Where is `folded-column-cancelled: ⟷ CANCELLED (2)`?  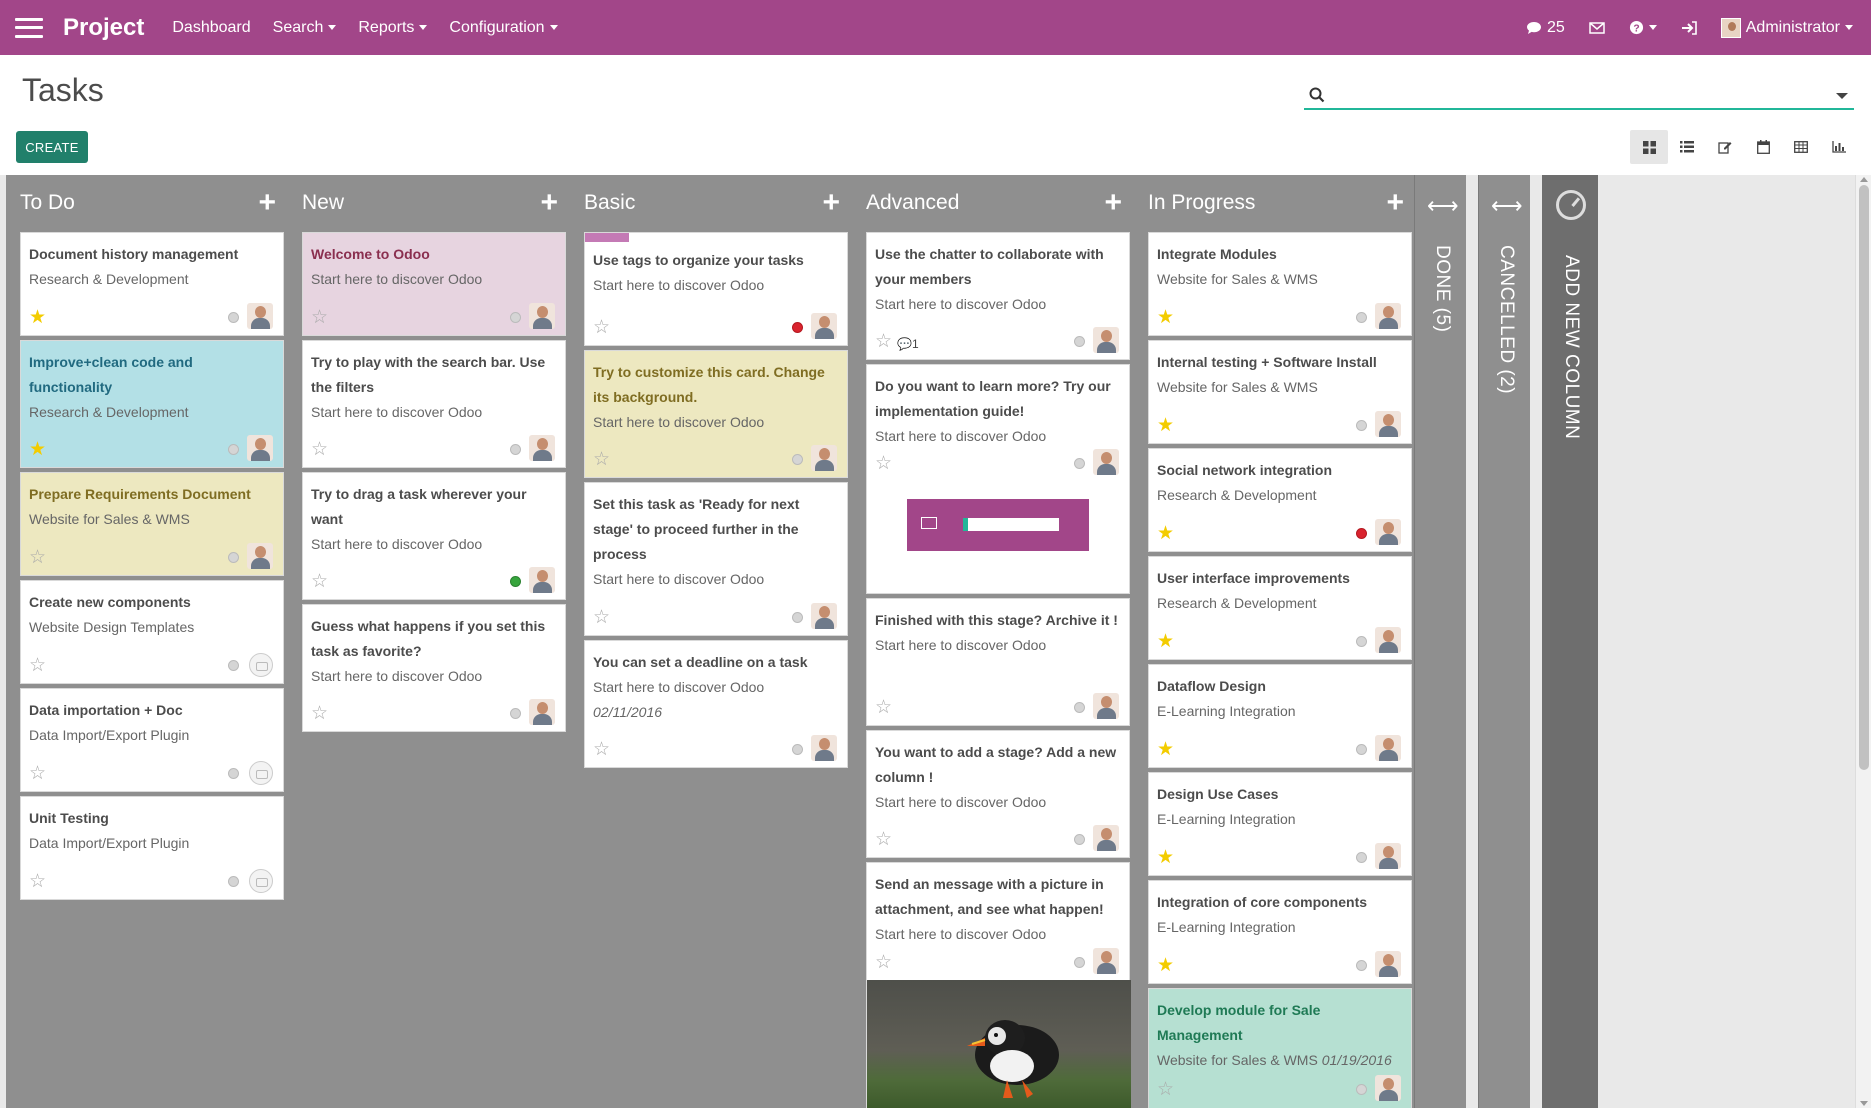 folded-column-cancelled: ⟷ CANCELLED (2) is located at coordinates (1504, 641).